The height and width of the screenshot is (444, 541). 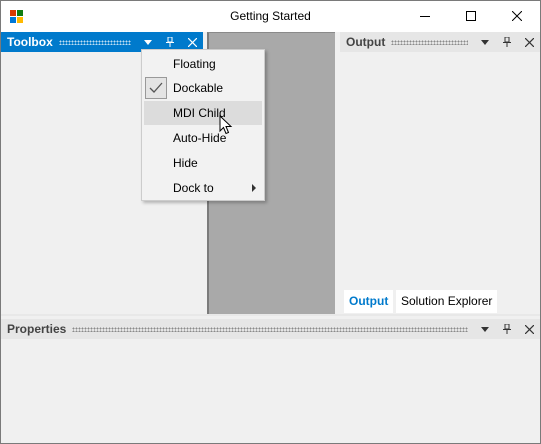 What do you see at coordinates (194, 64) in the screenshot?
I see `menu-item-label: Floating` at bounding box center [194, 64].